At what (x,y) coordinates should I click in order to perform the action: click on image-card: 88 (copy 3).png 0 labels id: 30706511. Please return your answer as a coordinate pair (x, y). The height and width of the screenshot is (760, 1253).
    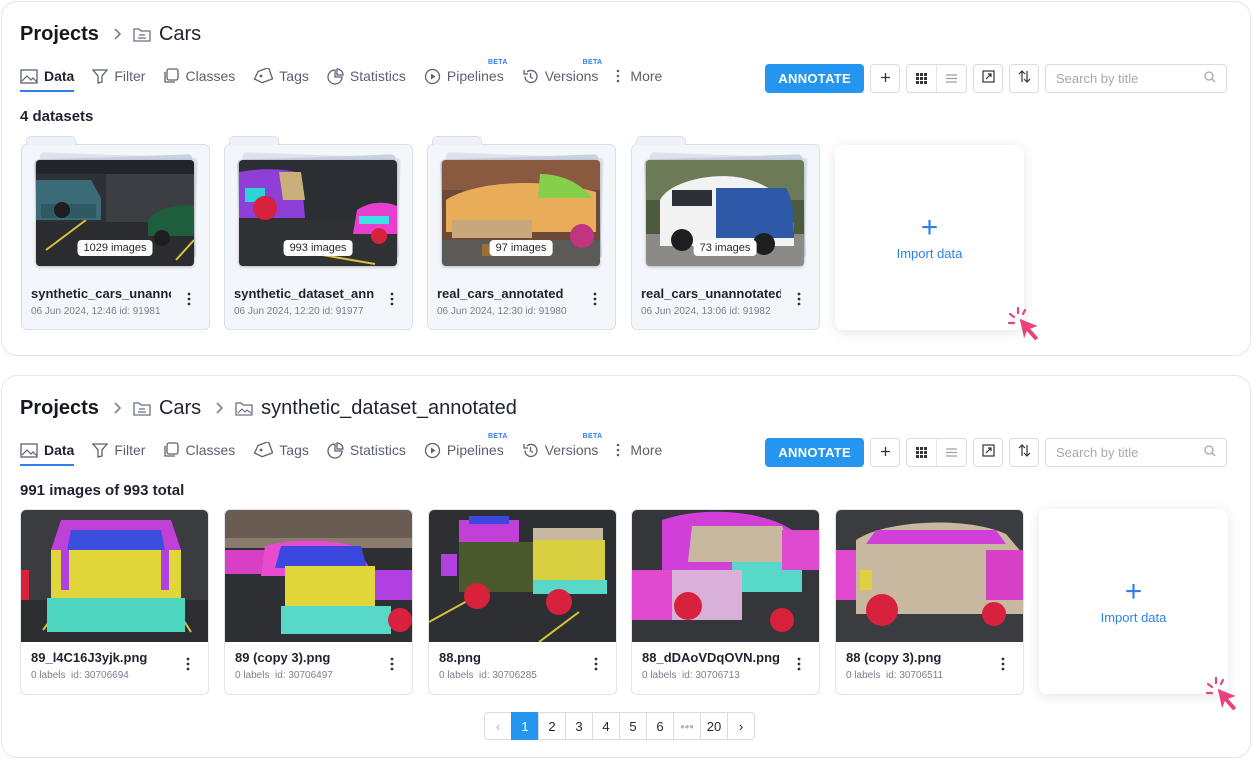
    Looking at the image, I should click on (929, 602).